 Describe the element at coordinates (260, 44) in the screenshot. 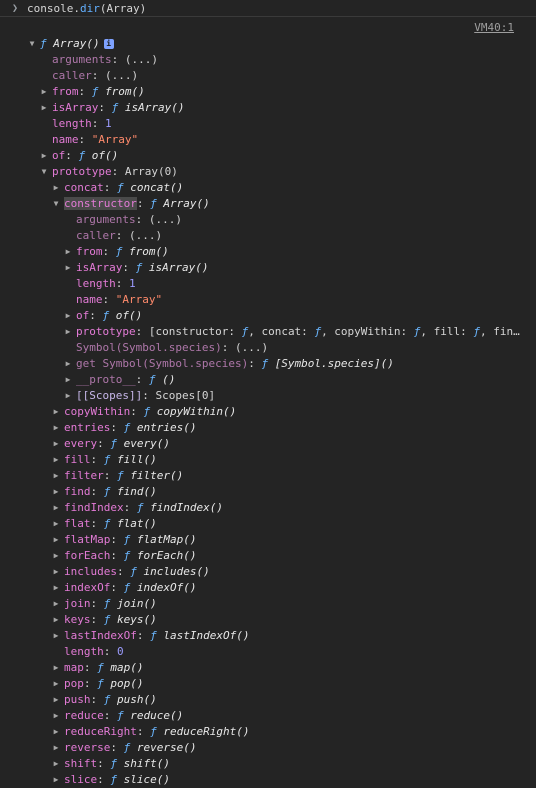

I see `tree-row: ▼ ƒ Array() i` at that location.